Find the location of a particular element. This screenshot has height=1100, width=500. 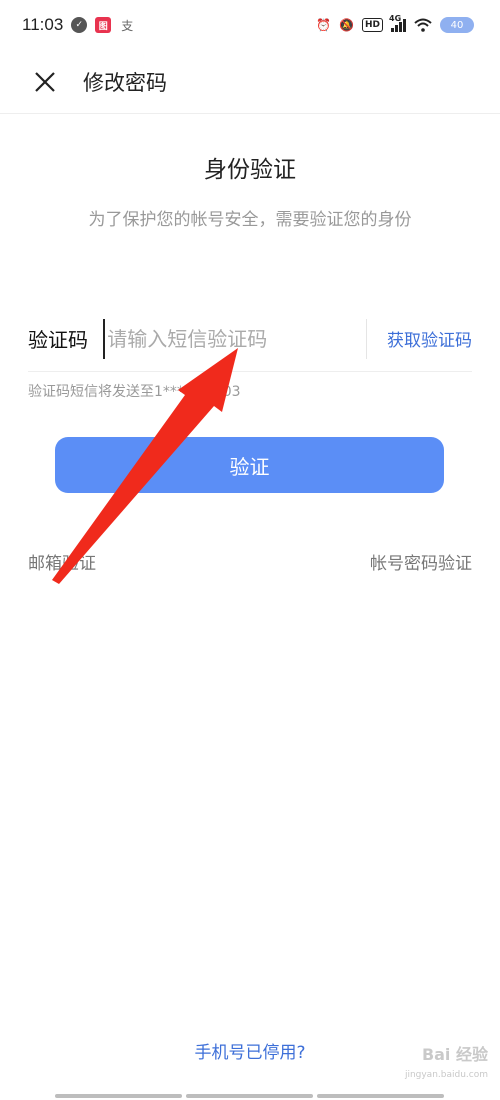

password-verify-link: 帐号密码验证 is located at coordinates (421, 561).